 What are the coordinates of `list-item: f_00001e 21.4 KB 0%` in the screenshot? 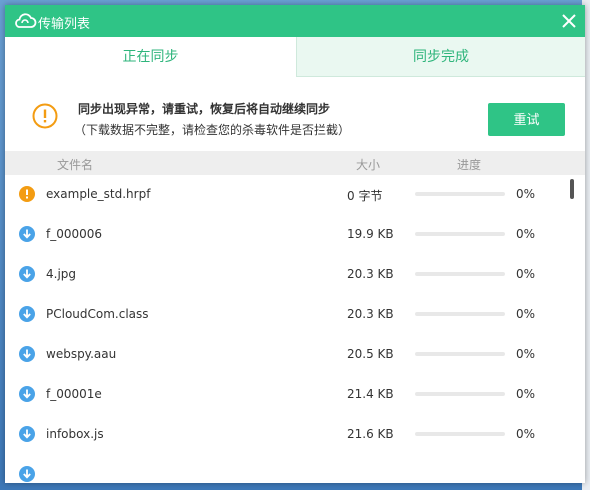 It's located at (287, 395).